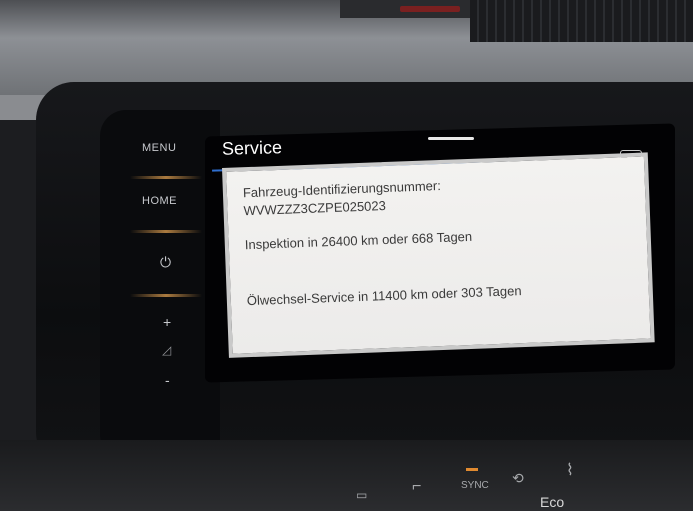 This screenshot has height=511, width=693. What do you see at coordinates (581, 21) in the screenshot?
I see `air-vent` at bounding box center [581, 21].